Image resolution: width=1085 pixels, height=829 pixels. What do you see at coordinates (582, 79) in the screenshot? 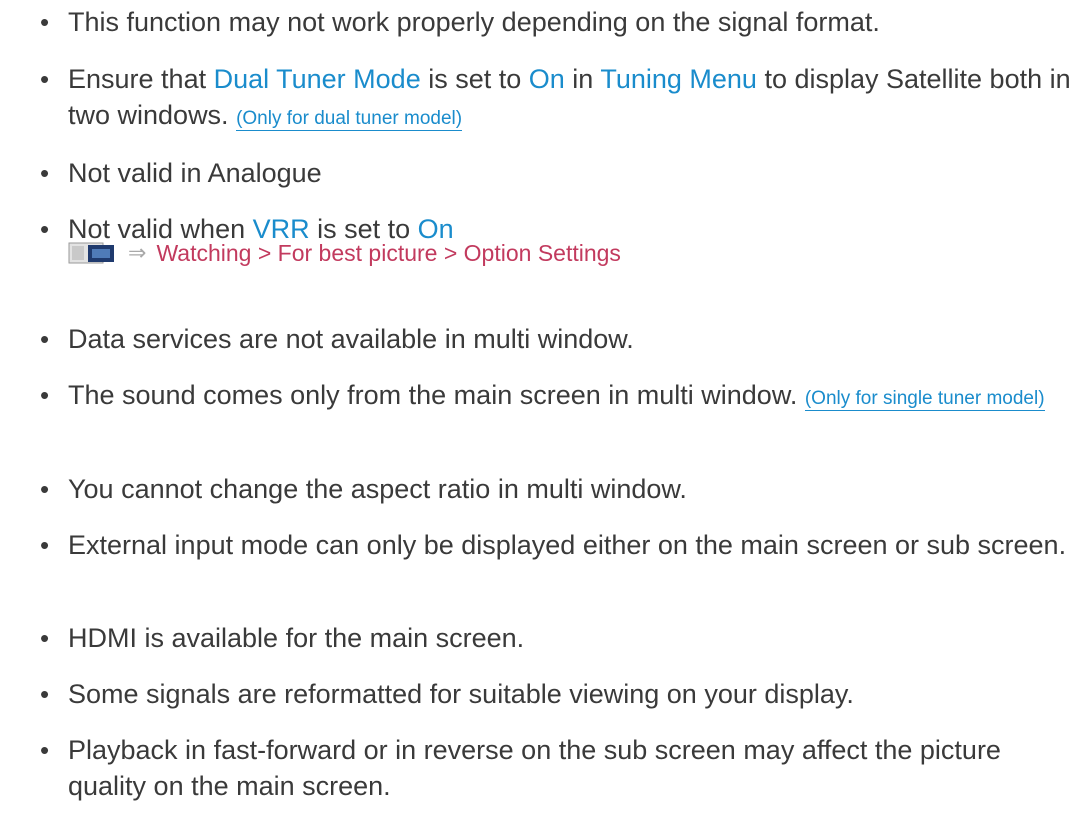
I see `note-text: in` at bounding box center [582, 79].